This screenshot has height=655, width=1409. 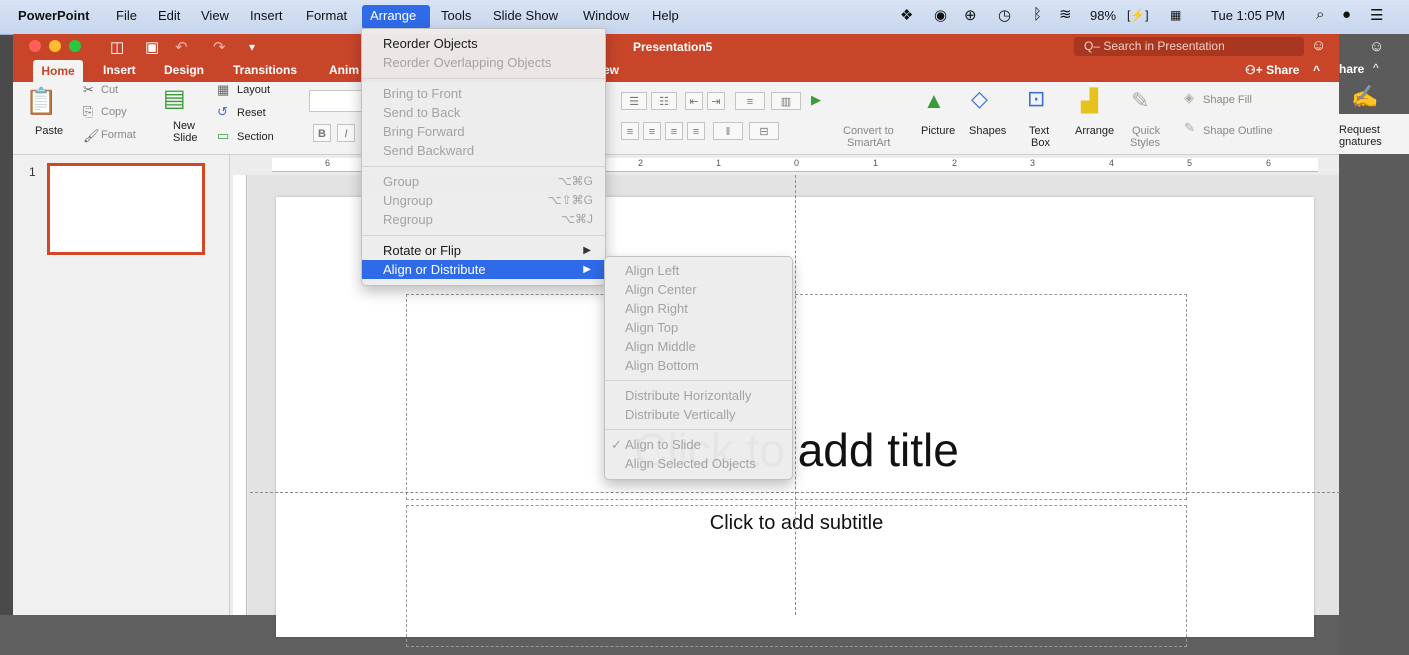 What do you see at coordinates (906, 15) in the screenshot?
I see `dropbox-icon: ❖` at bounding box center [906, 15].